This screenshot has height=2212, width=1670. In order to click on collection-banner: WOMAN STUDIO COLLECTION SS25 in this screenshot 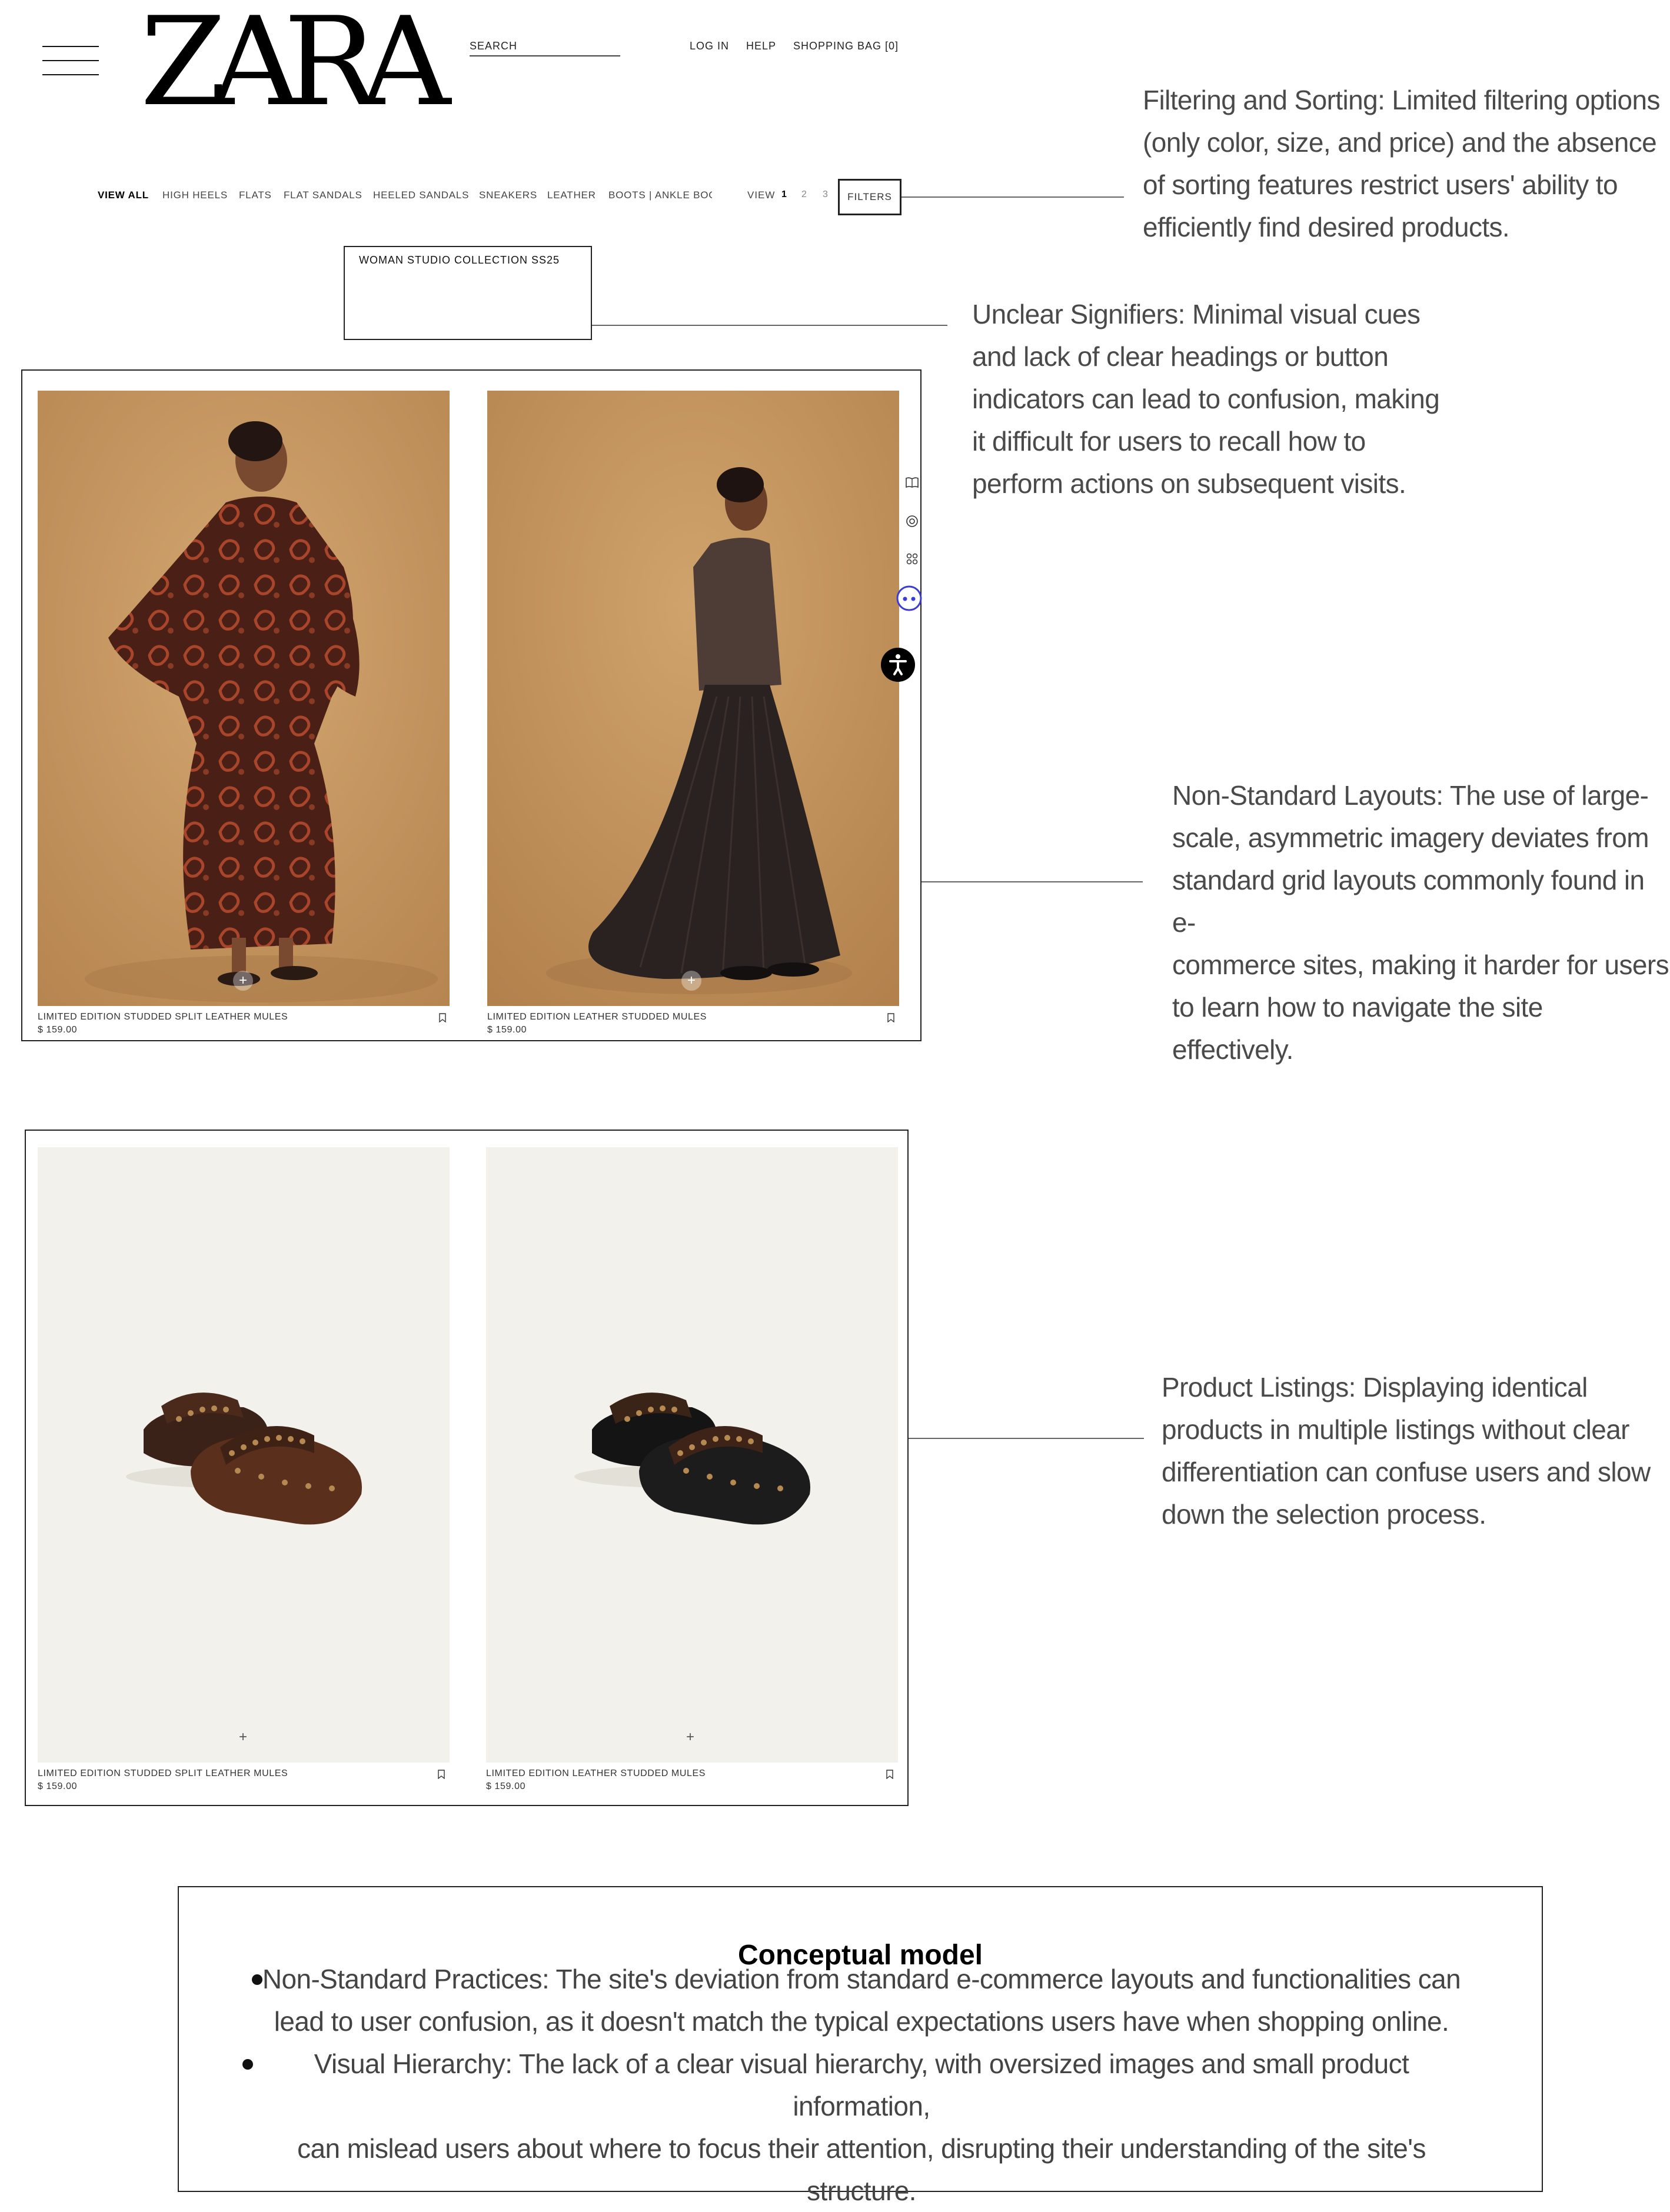, I will do `click(468, 293)`.